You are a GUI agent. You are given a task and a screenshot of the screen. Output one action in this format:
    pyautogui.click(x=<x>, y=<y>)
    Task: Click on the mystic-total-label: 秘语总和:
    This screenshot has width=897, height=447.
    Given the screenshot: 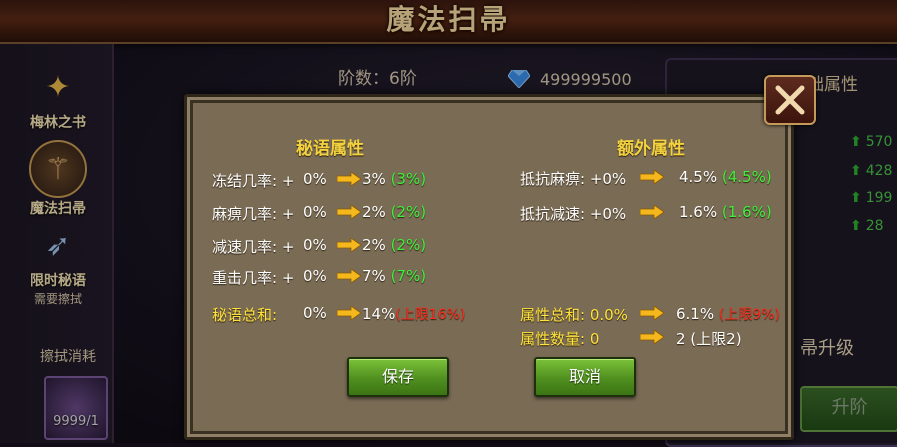 What is the action you would take?
    pyautogui.click(x=245, y=315)
    